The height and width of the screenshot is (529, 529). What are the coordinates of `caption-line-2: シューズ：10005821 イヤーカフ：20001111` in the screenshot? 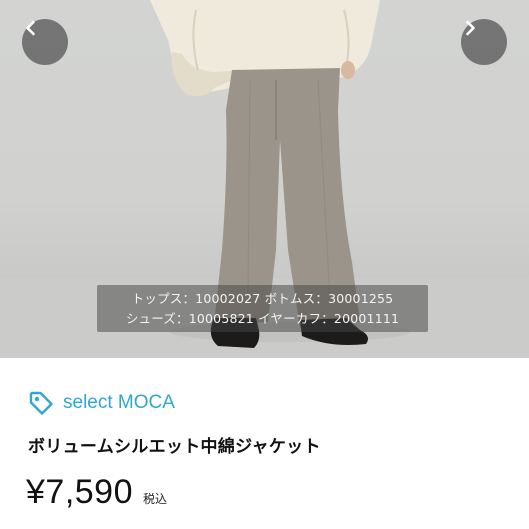 It's located at (262, 318).